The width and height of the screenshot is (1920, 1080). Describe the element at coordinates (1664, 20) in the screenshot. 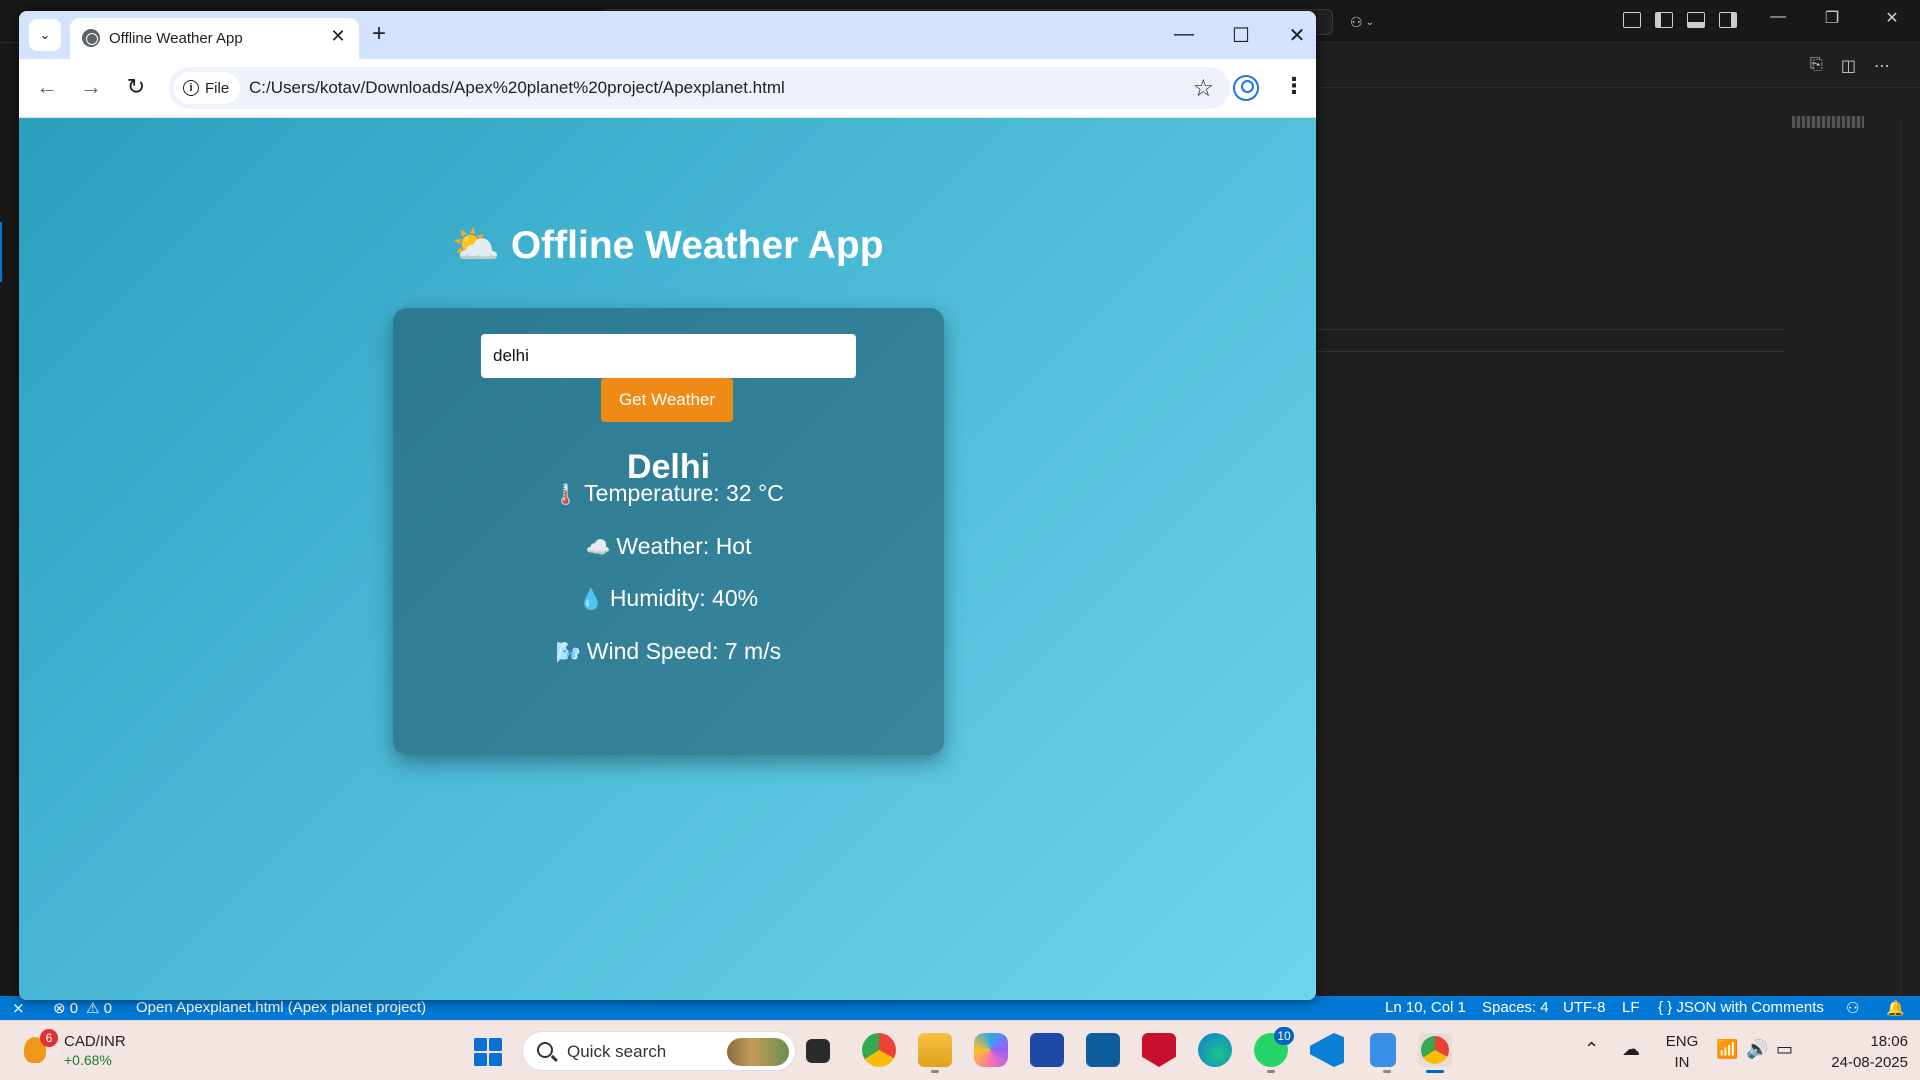

I see `toggle-primary-sidebar-icon` at that location.